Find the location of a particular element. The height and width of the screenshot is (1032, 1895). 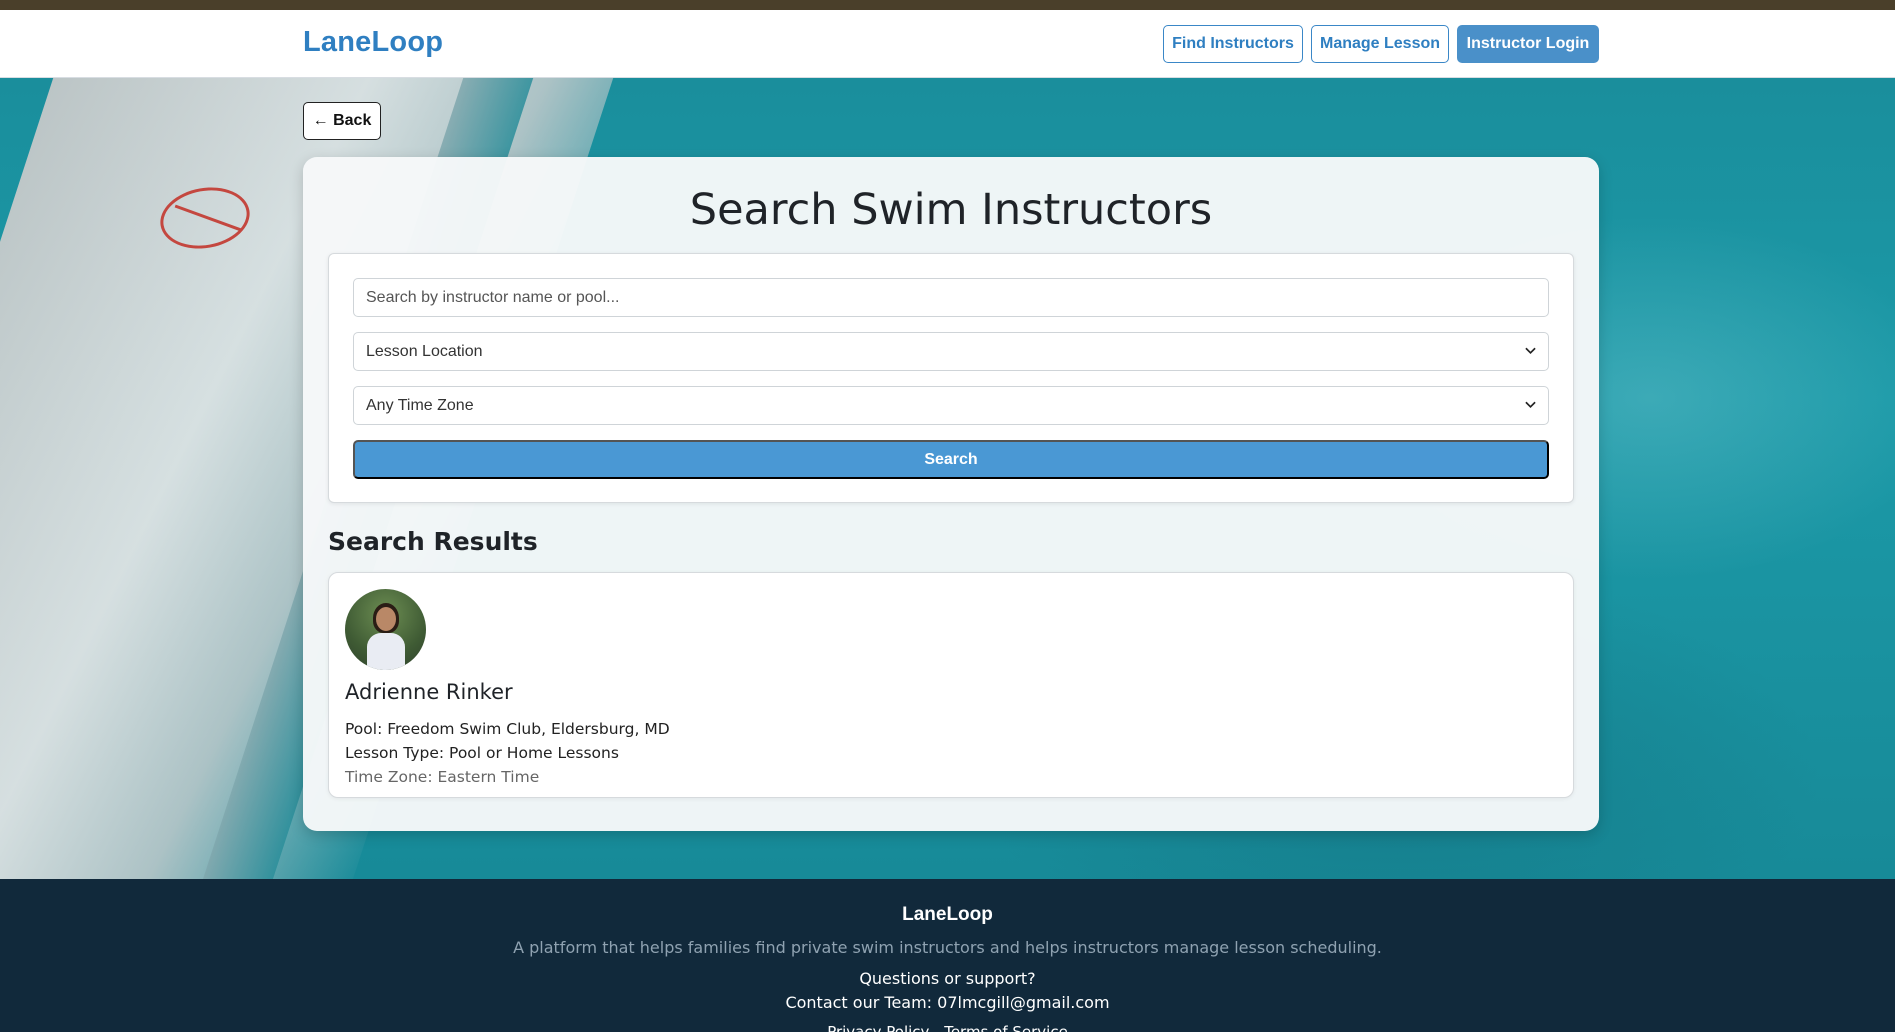

top-stripe is located at coordinates (947, 5).